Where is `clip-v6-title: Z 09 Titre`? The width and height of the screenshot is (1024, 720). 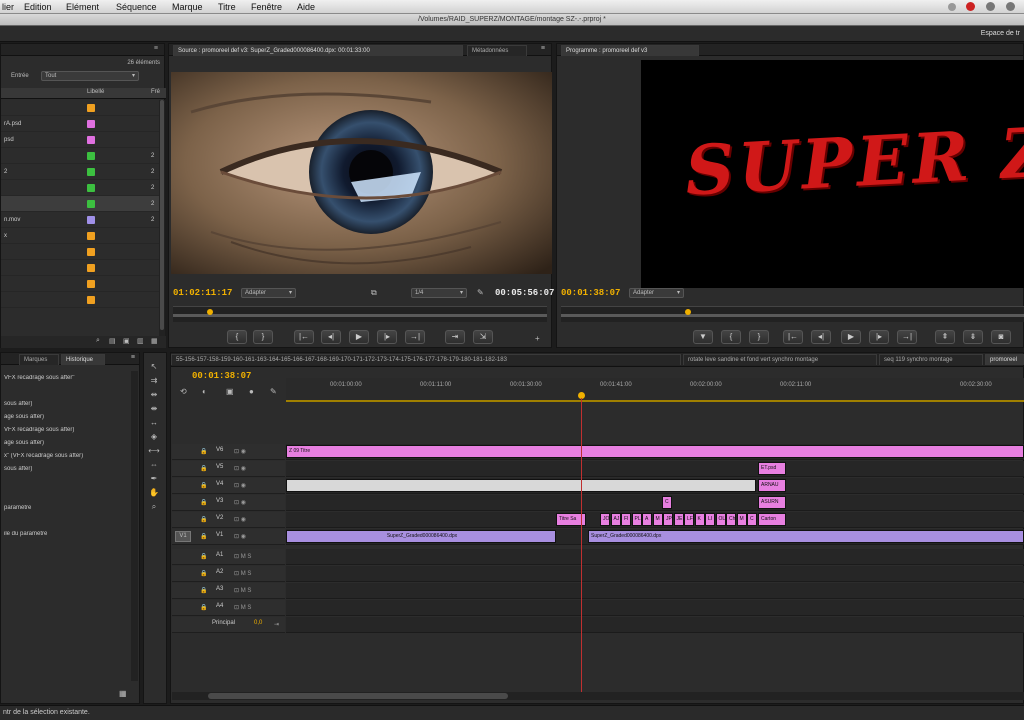
clip-v6-title: Z 09 Titre is located at coordinates (655, 451).